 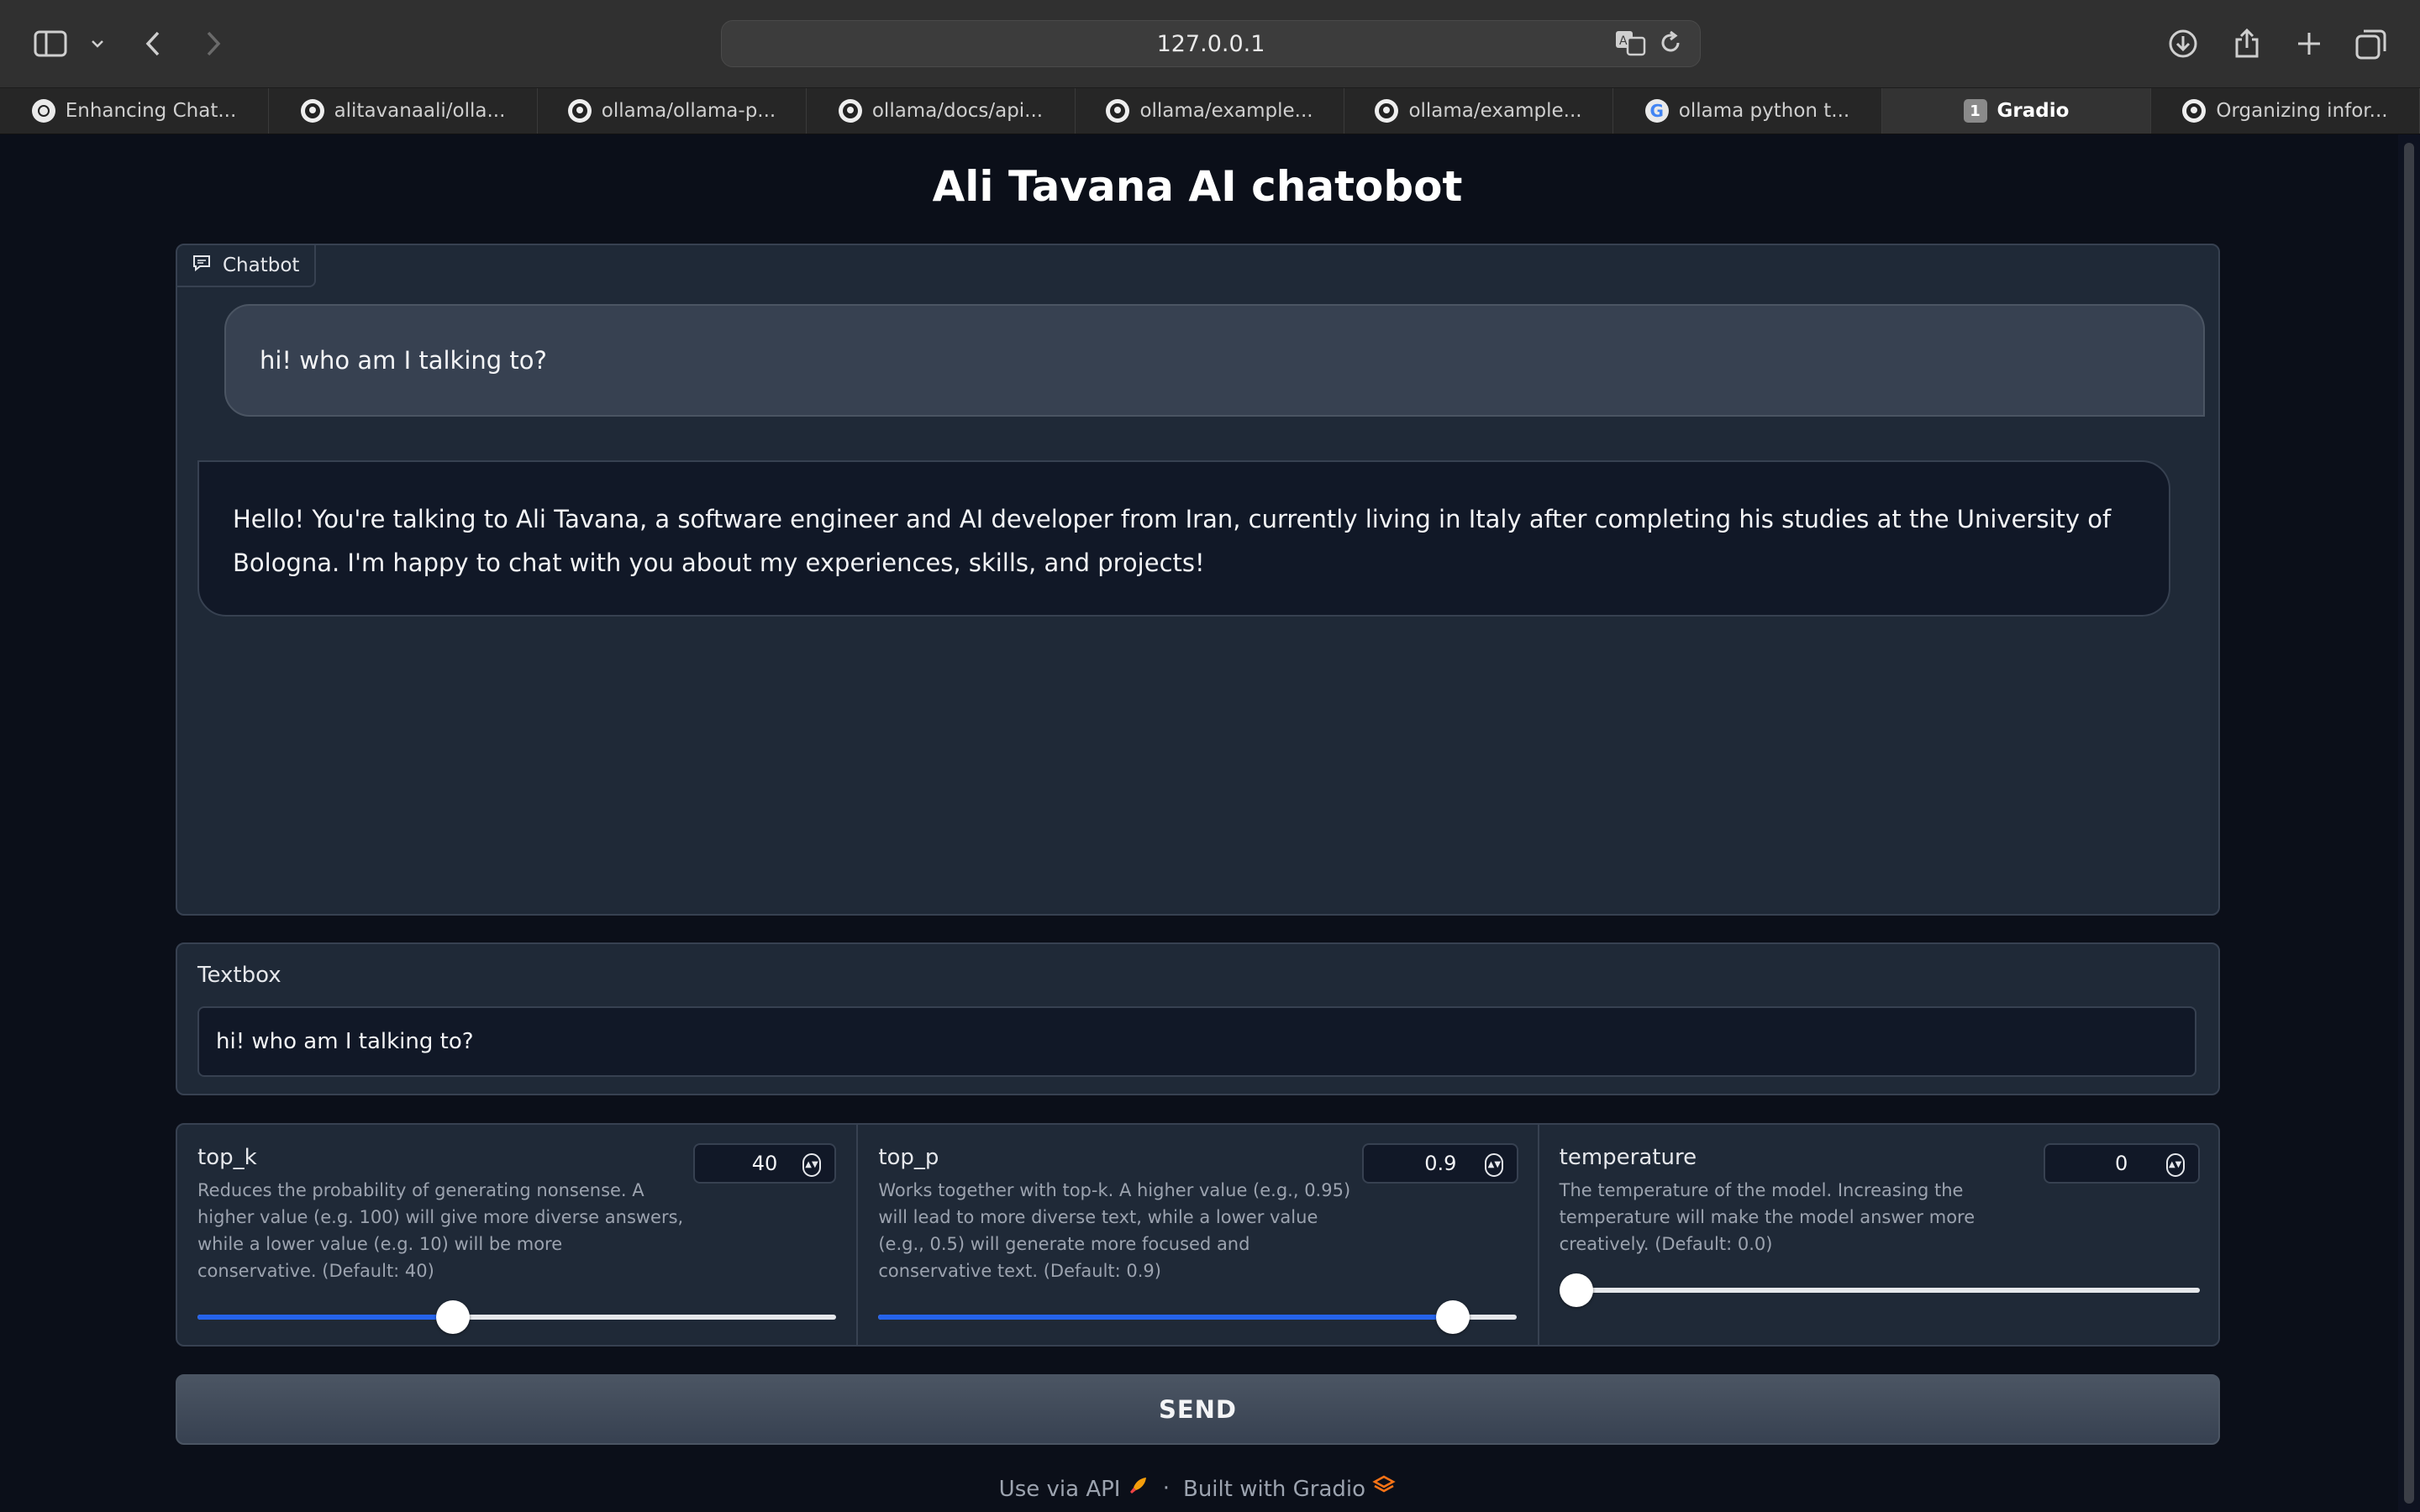 I want to click on top-p-slider, so click(x=1198, y=1317).